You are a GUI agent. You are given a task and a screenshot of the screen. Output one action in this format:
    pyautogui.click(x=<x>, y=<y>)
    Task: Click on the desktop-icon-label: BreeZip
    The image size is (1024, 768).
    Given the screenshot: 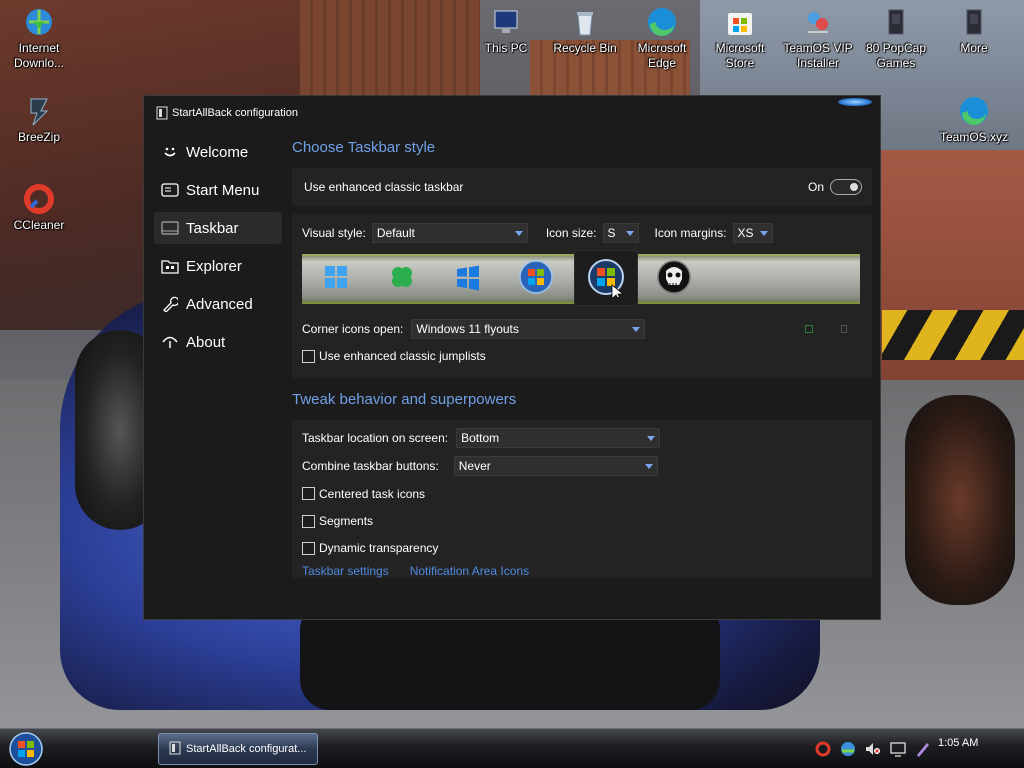 What is the action you would take?
    pyautogui.click(x=39, y=137)
    